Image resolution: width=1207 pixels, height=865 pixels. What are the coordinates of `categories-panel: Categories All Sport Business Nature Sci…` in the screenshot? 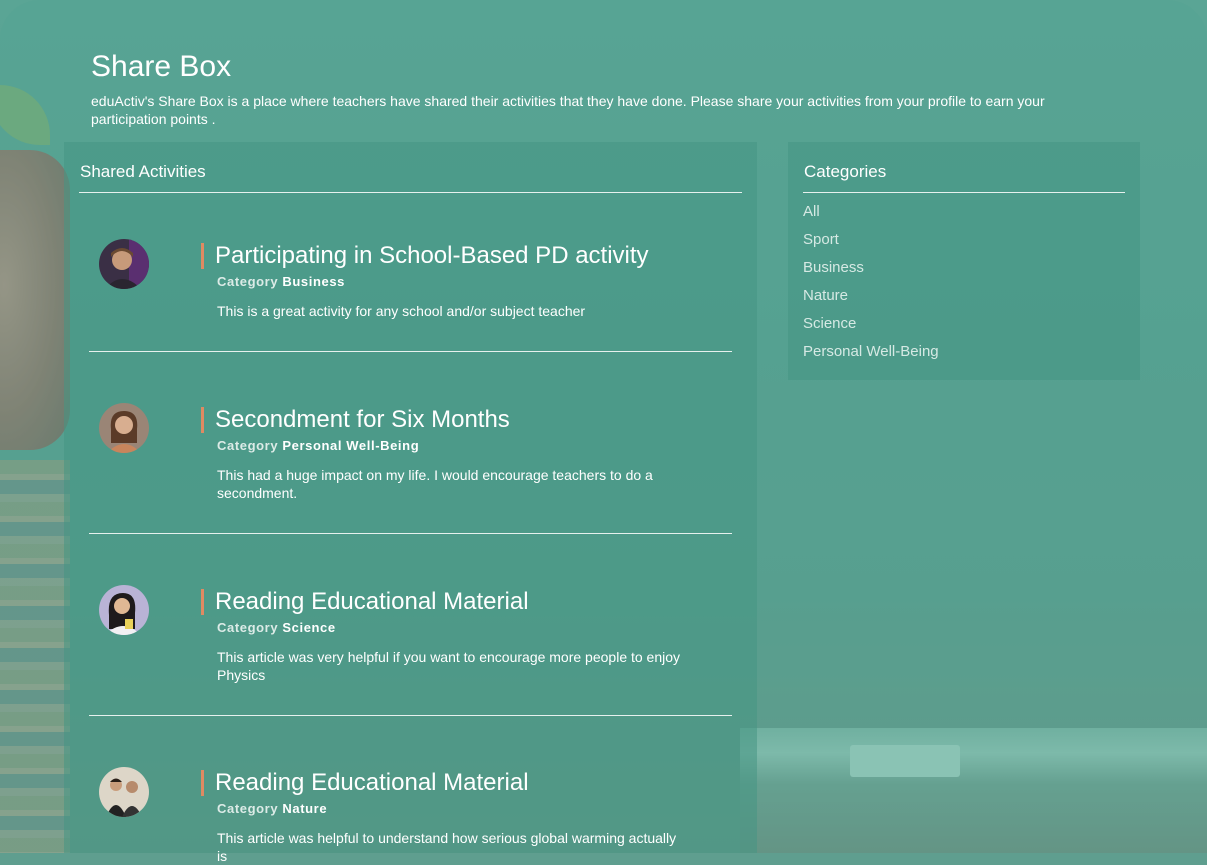 It's located at (964, 261).